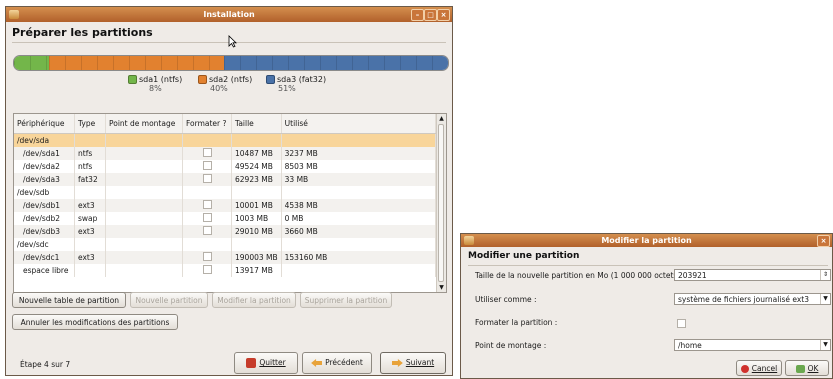  I want to click on scroll-thumb, so click(441, 203).